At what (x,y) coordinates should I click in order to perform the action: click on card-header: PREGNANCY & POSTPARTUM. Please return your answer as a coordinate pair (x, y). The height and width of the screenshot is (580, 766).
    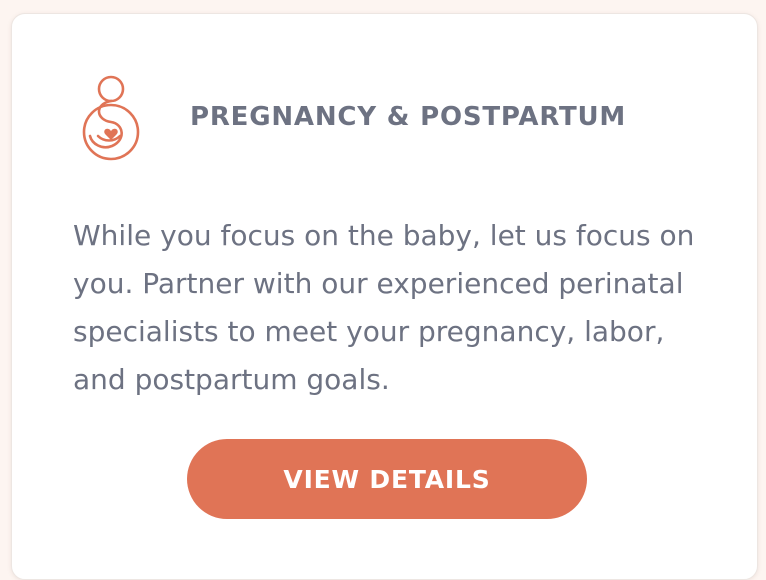
    Looking at the image, I should click on (390, 119).